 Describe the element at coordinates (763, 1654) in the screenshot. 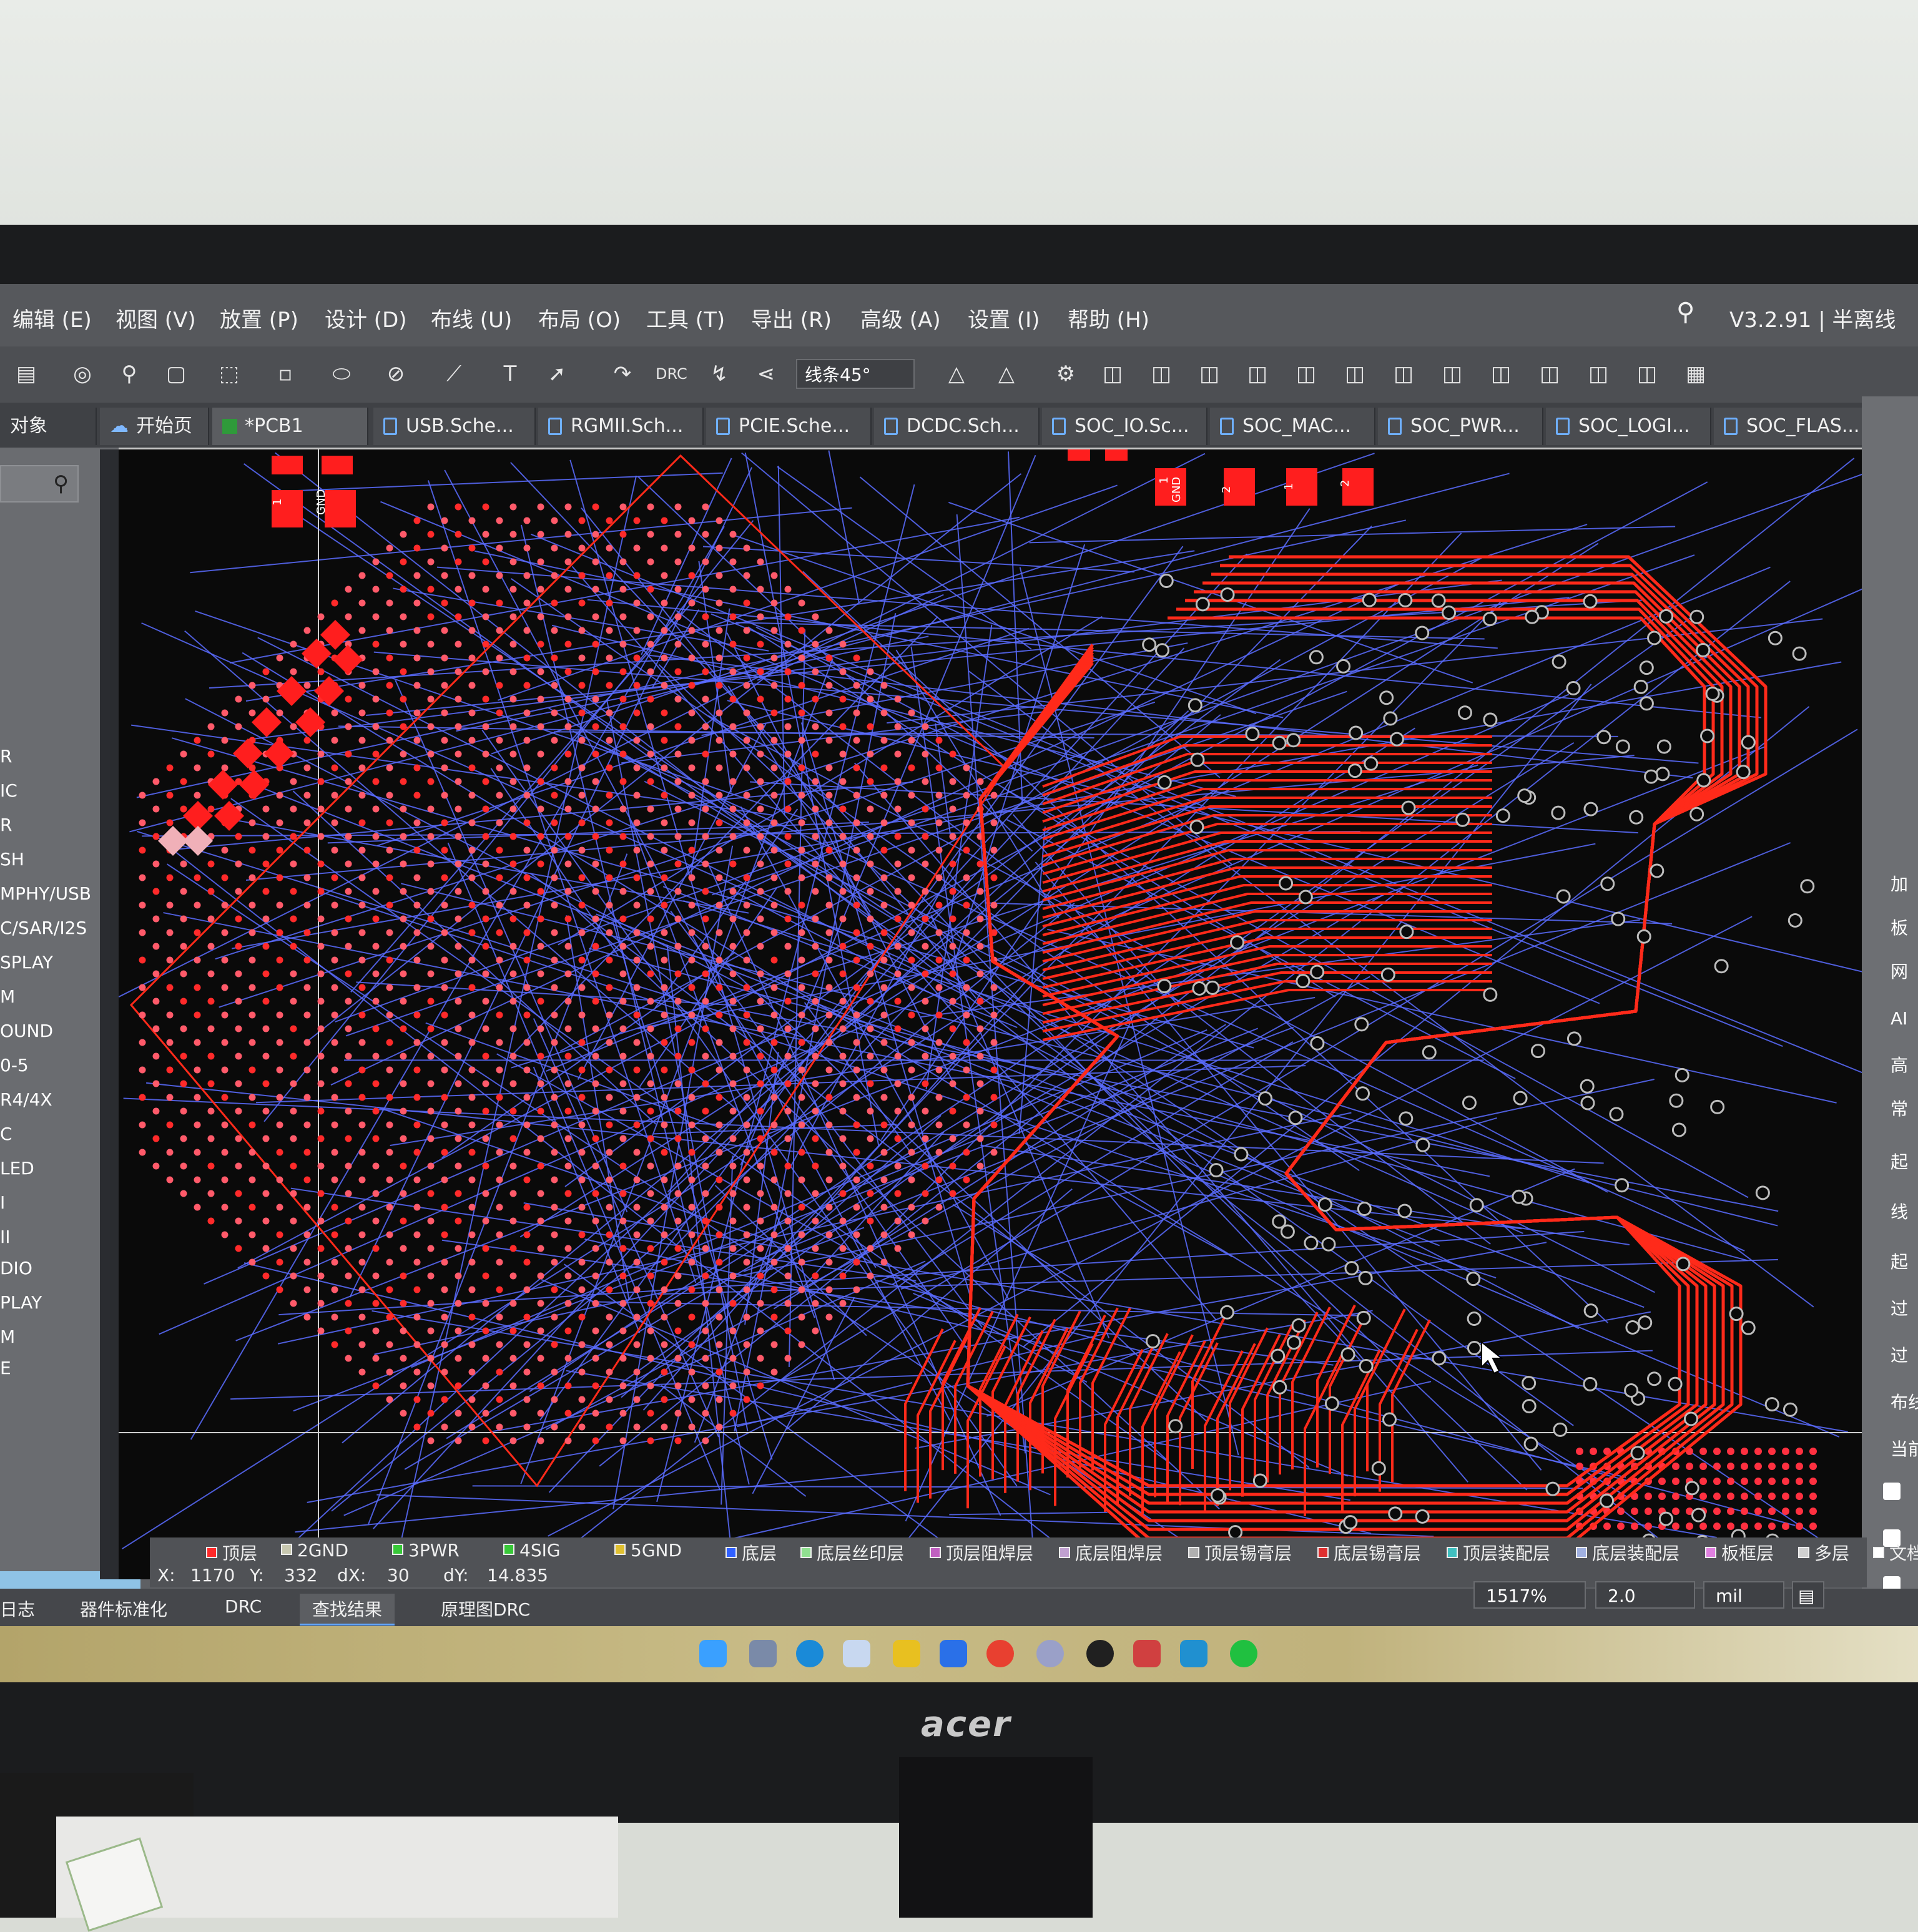

I see `task-view-icon` at that location.